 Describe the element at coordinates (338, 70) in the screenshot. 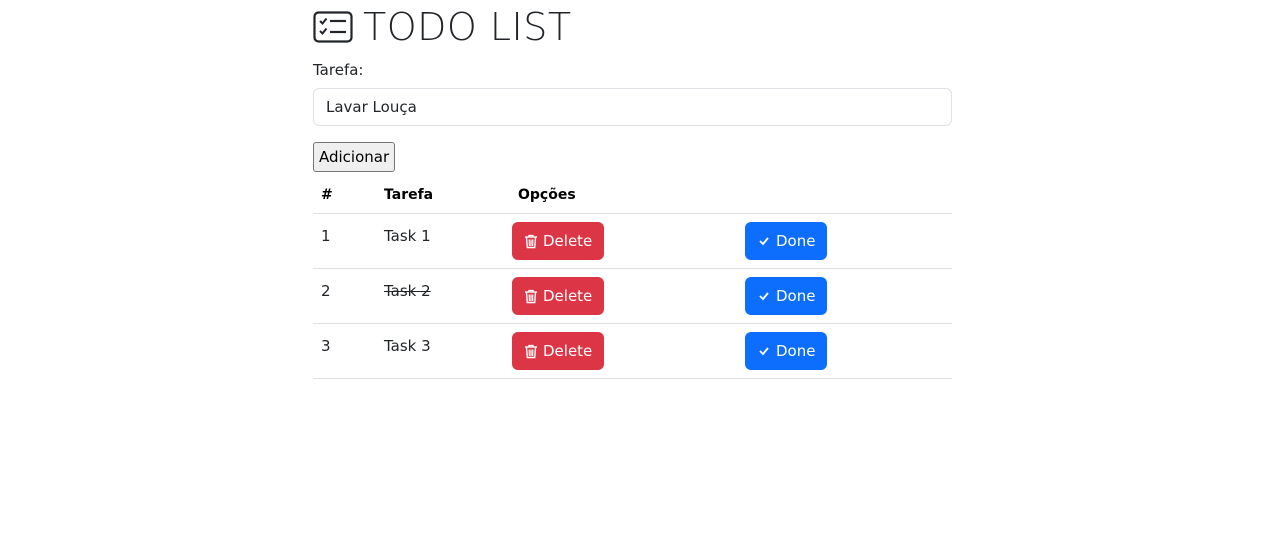

I see `task-label: Tarefa:` at that location.